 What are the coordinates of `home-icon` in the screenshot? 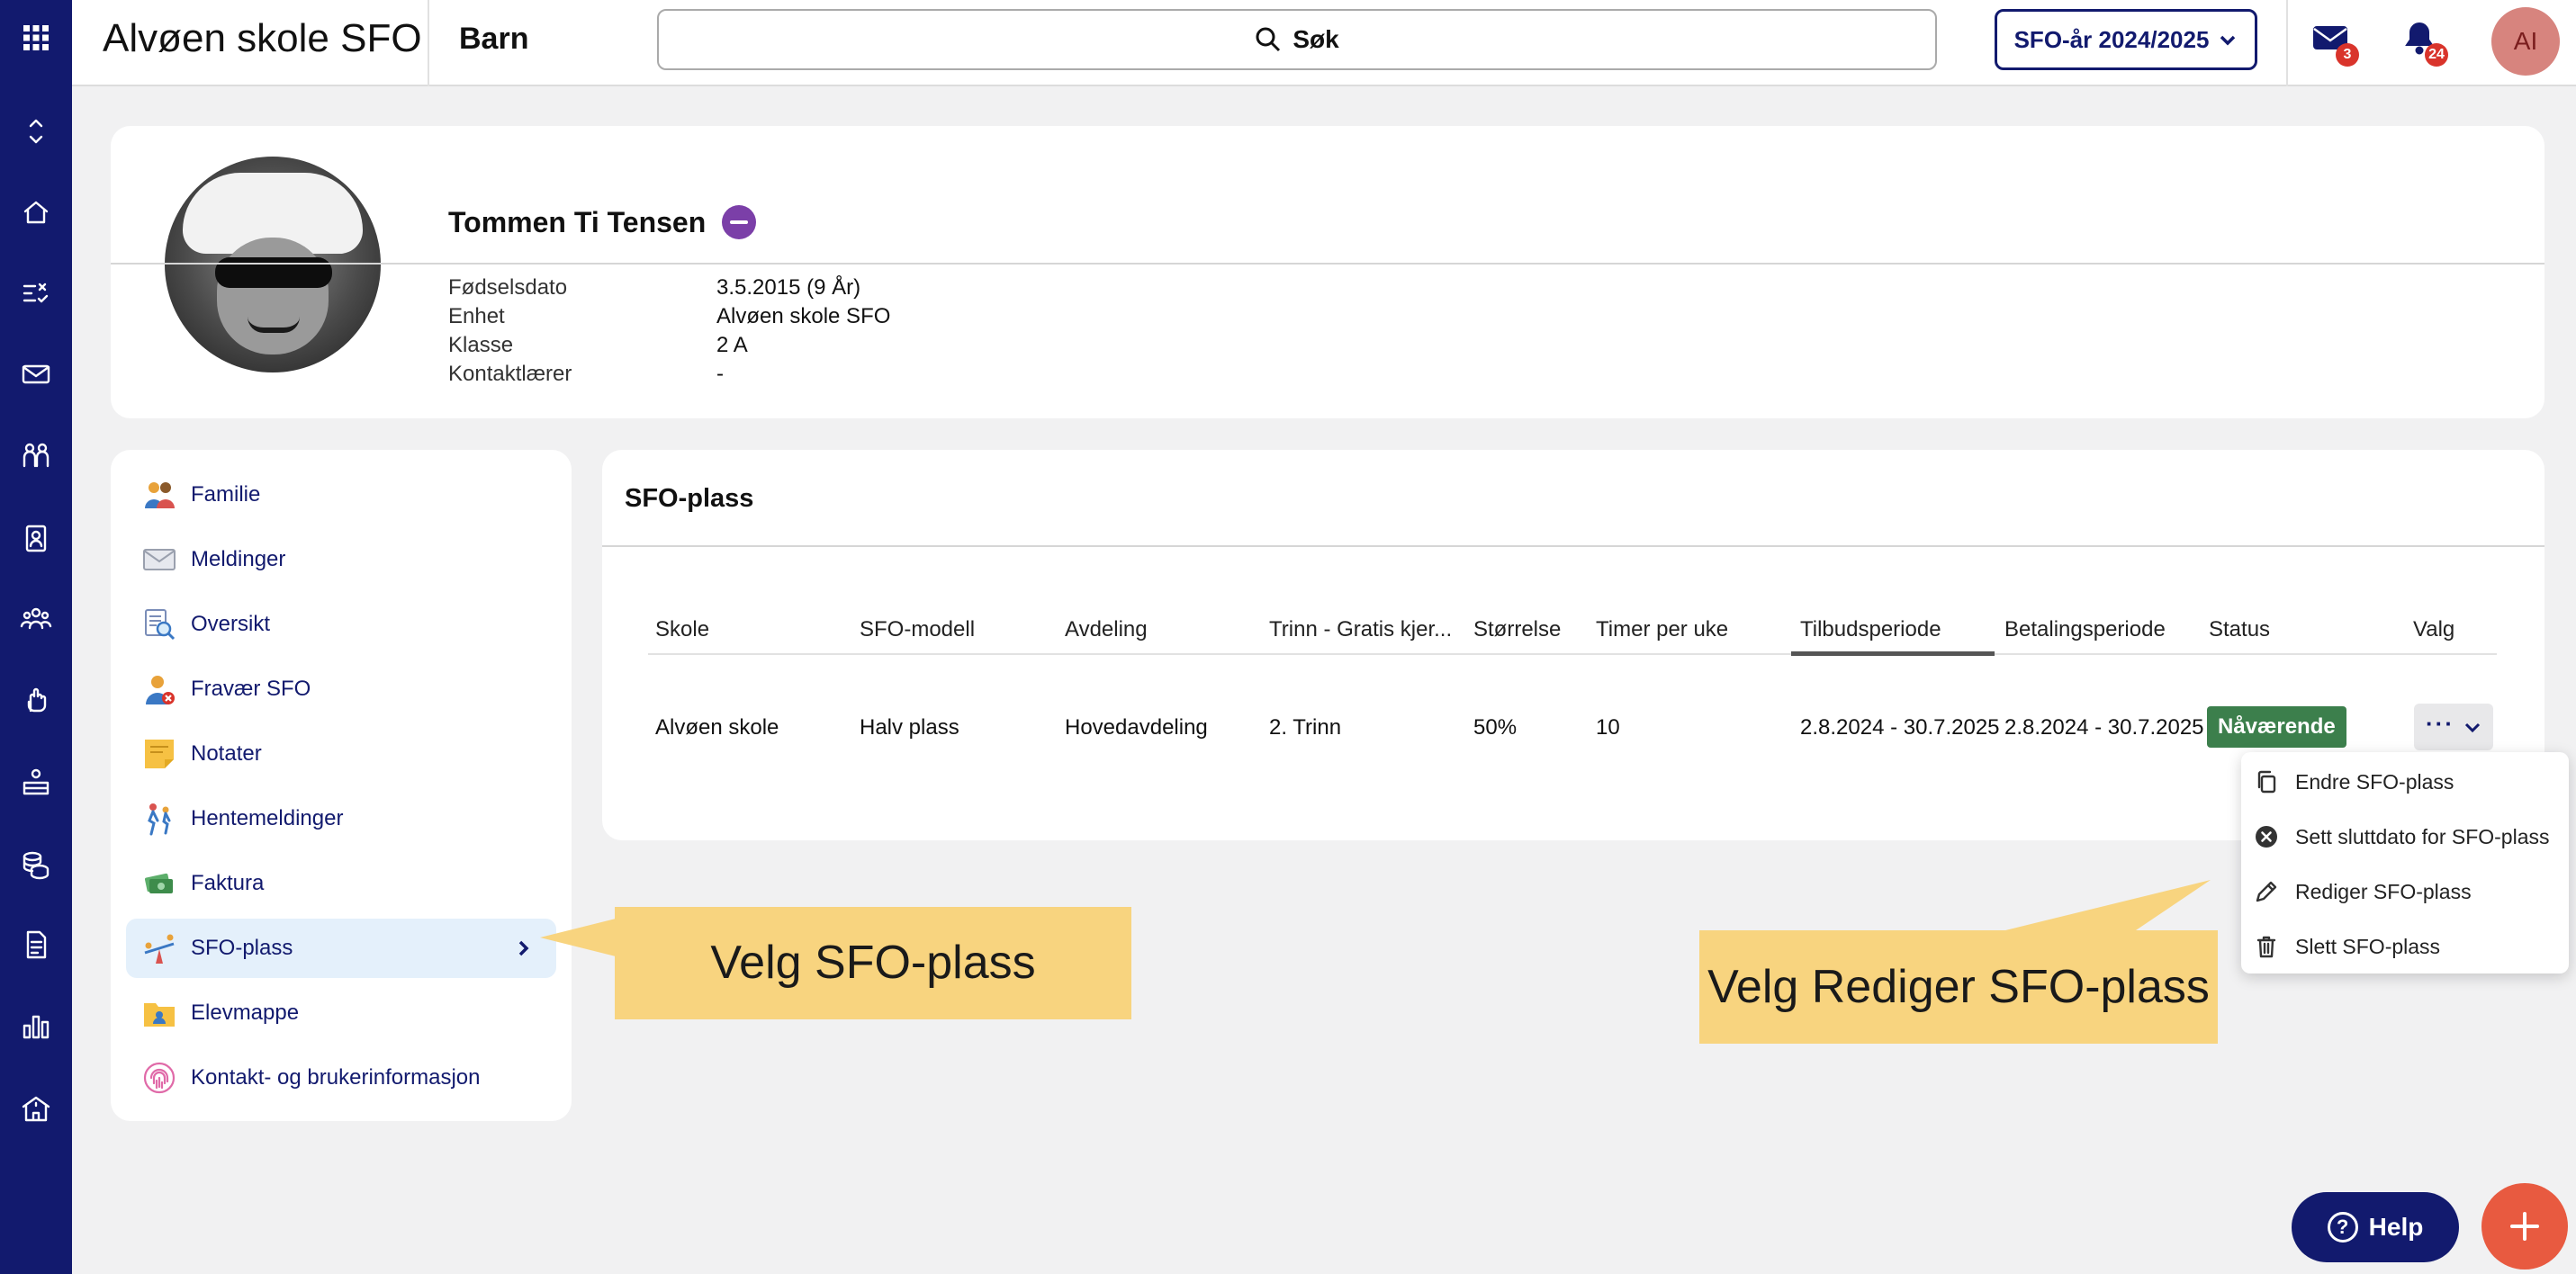 It's located at (36, 212).